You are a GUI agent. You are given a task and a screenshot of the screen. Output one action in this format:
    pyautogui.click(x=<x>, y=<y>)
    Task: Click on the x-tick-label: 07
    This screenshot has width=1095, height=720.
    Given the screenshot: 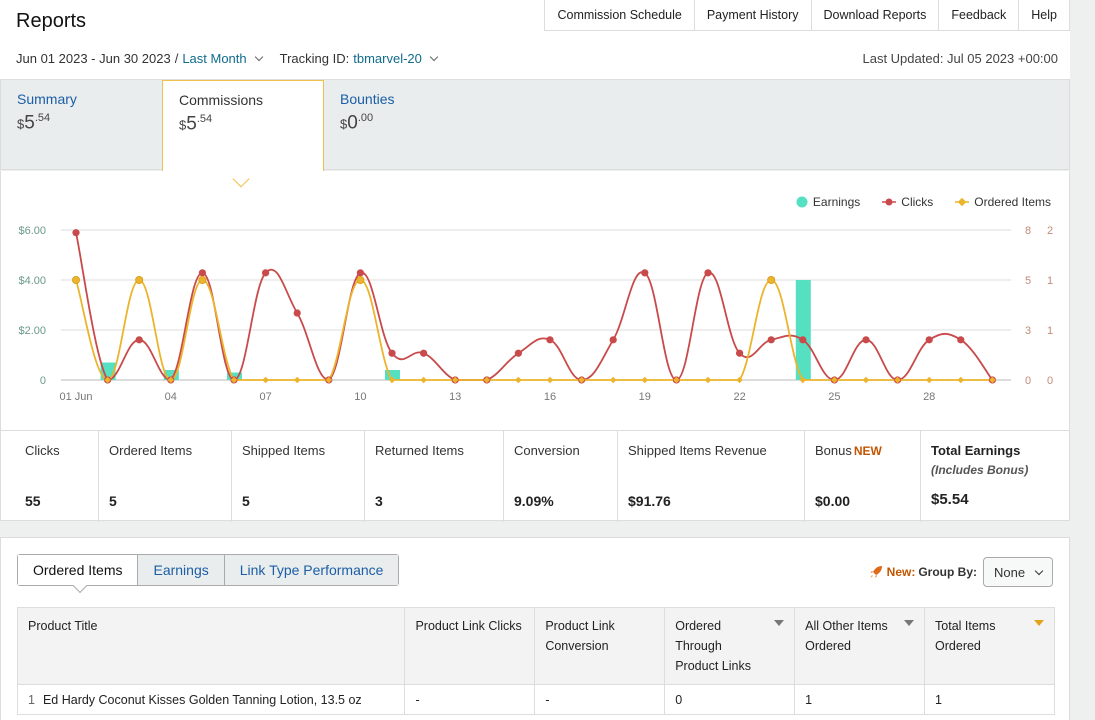 What is the action you would take?
    pyautogui.click(x=265, y=397)
    